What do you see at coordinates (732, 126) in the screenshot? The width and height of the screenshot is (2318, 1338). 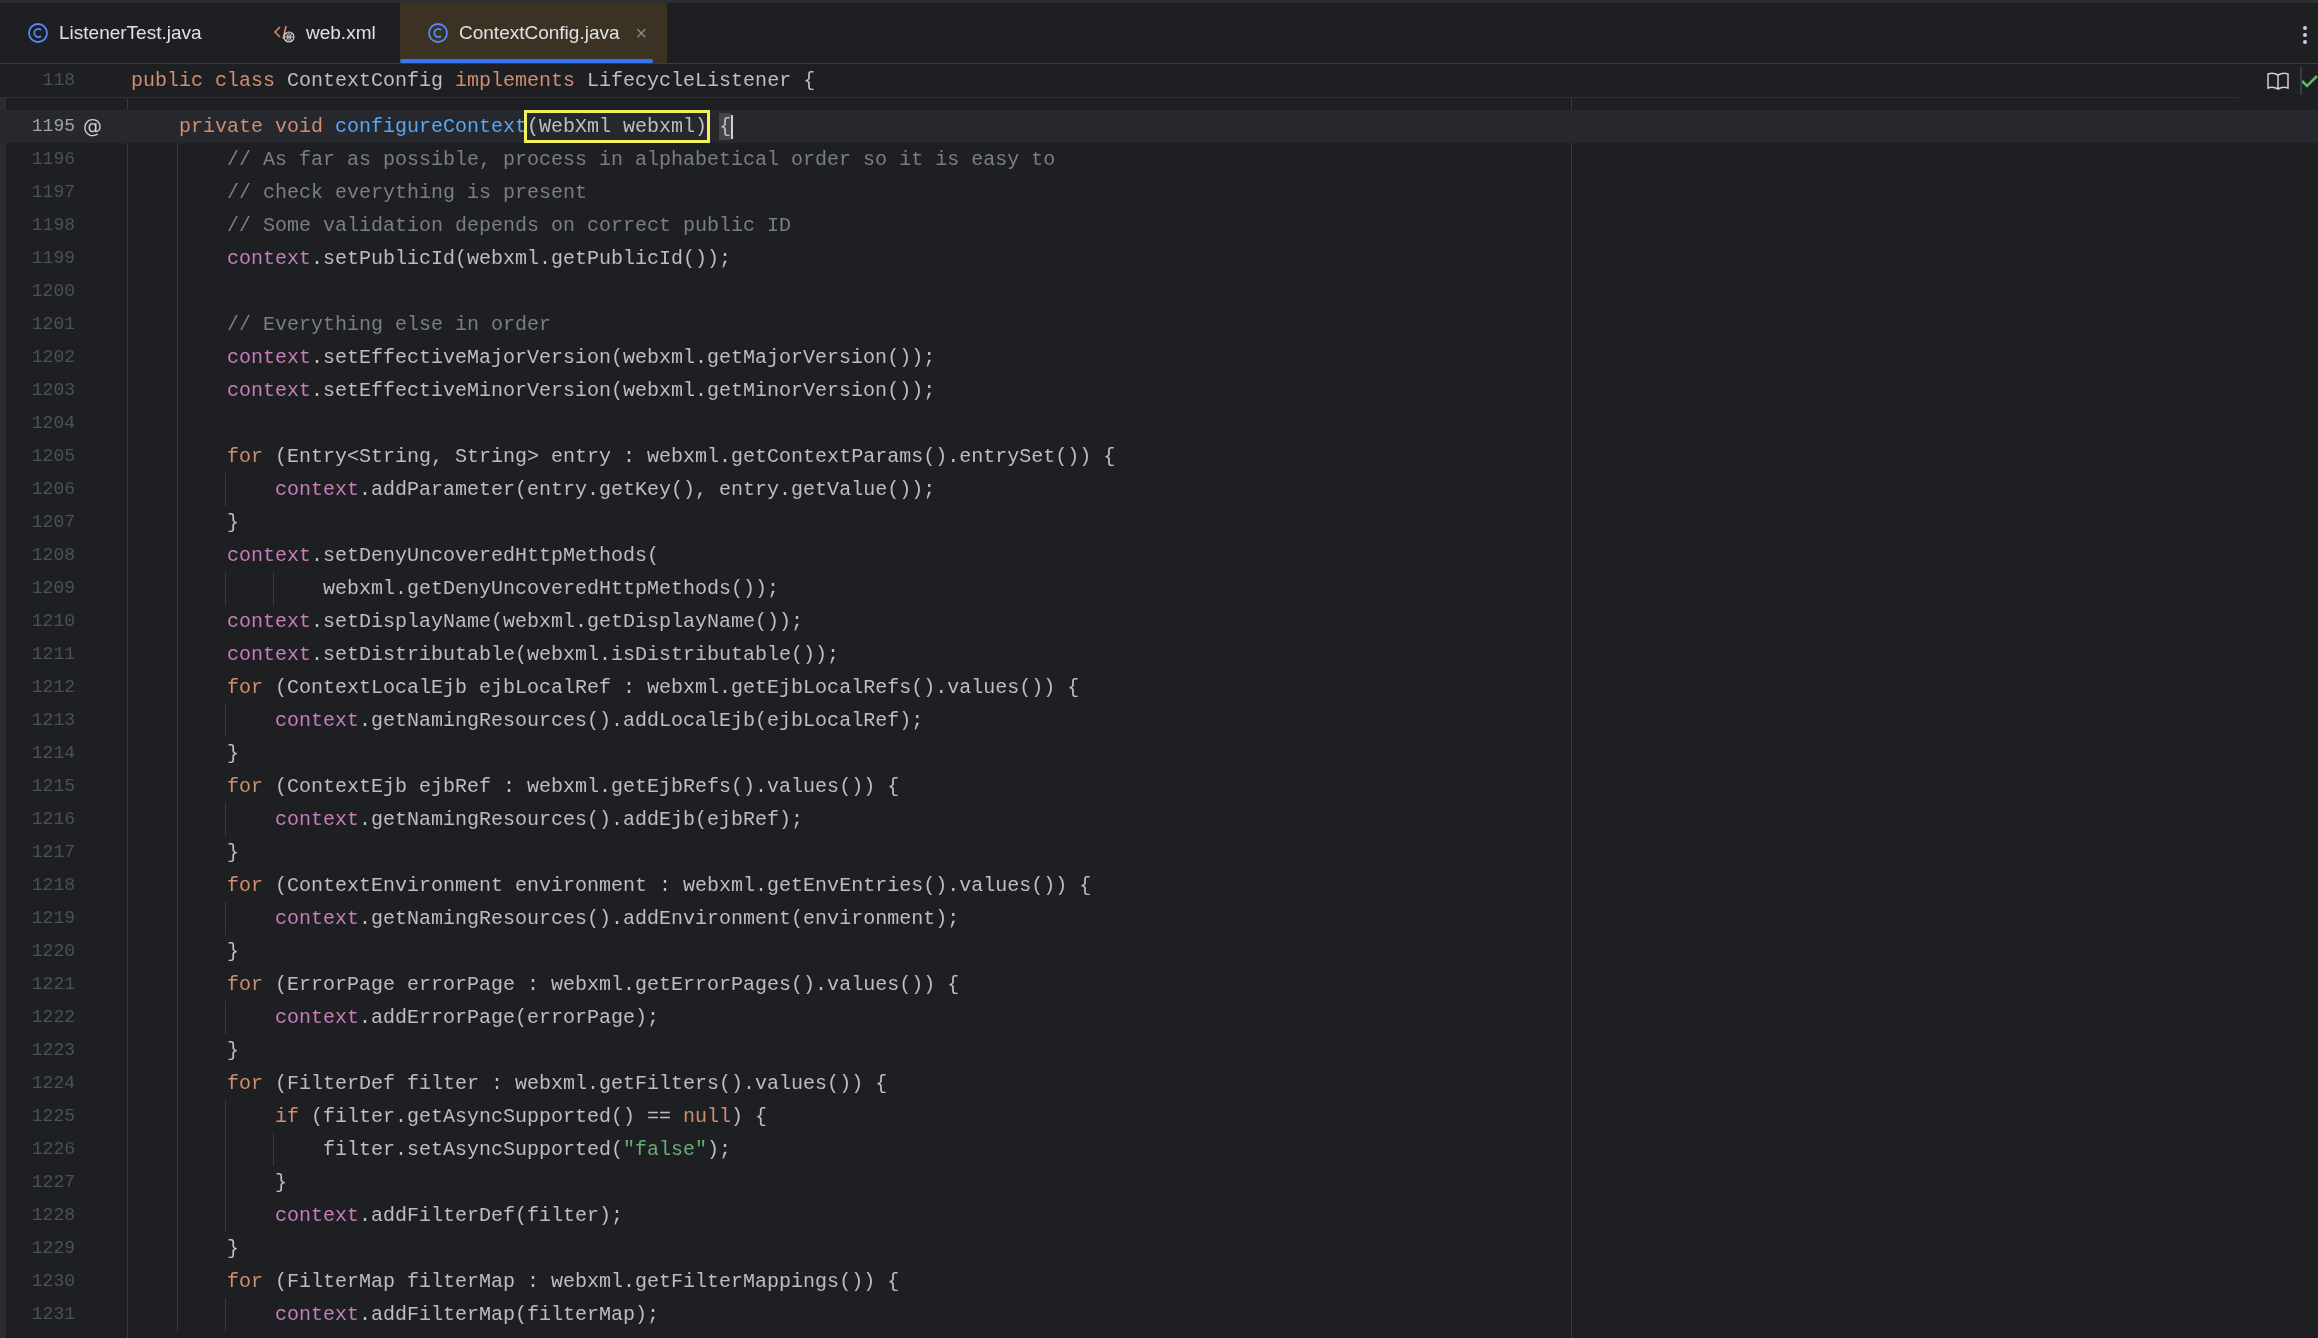 I see `text-cursor` at bounding box center [732, 126].